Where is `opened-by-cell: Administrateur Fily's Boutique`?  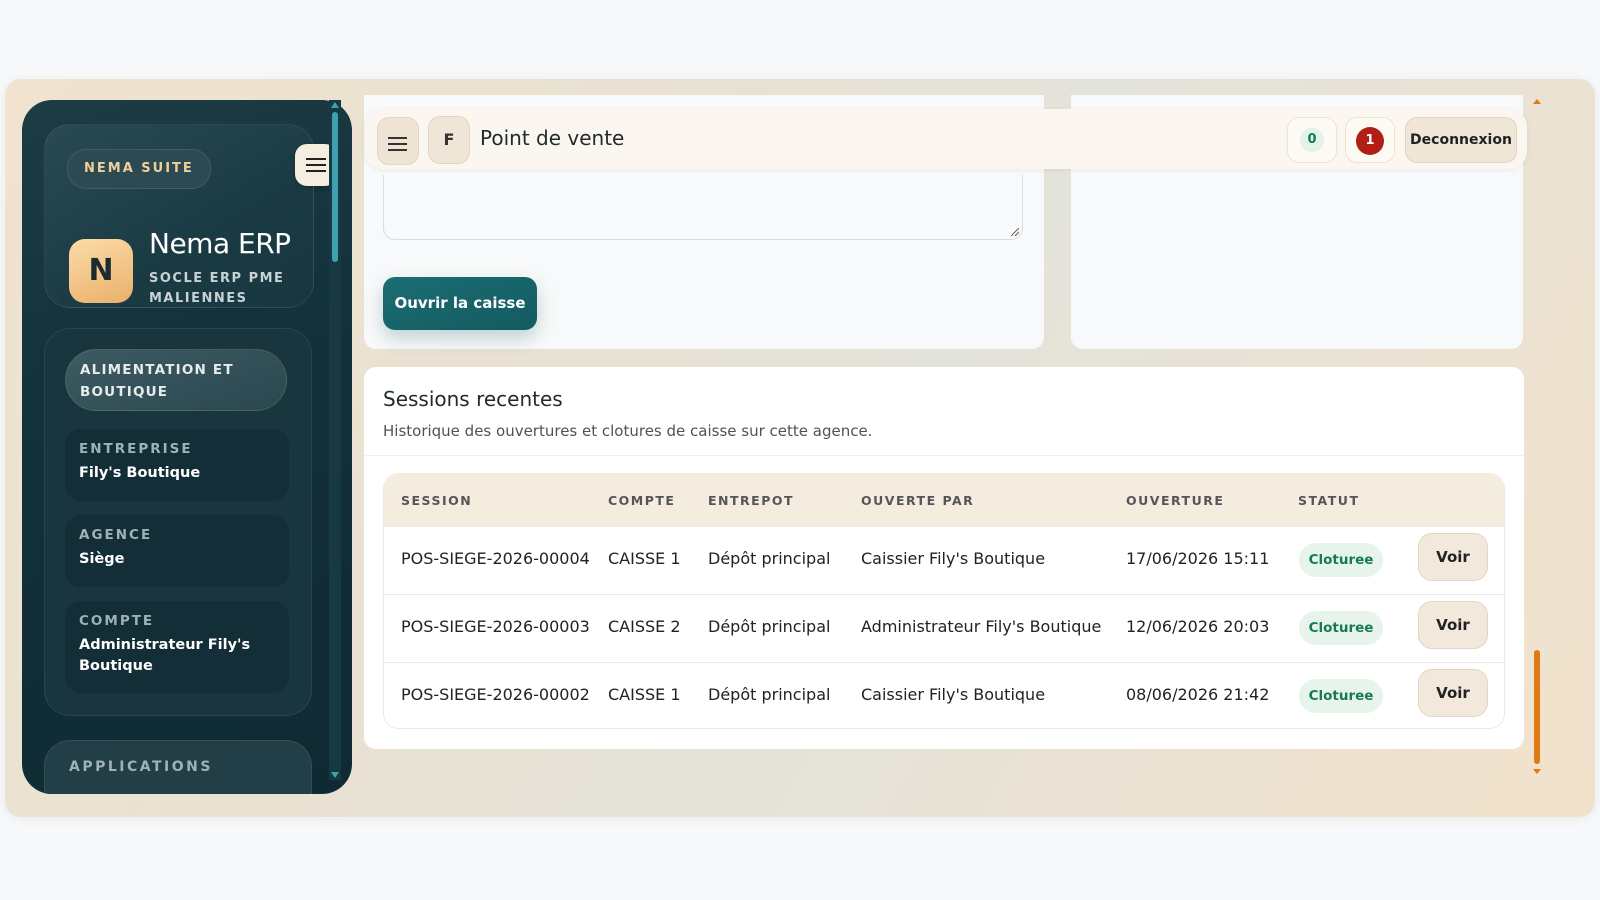
opened-by-cell: Administrateur Fily's Boutique is located at coordinates (981, 626).